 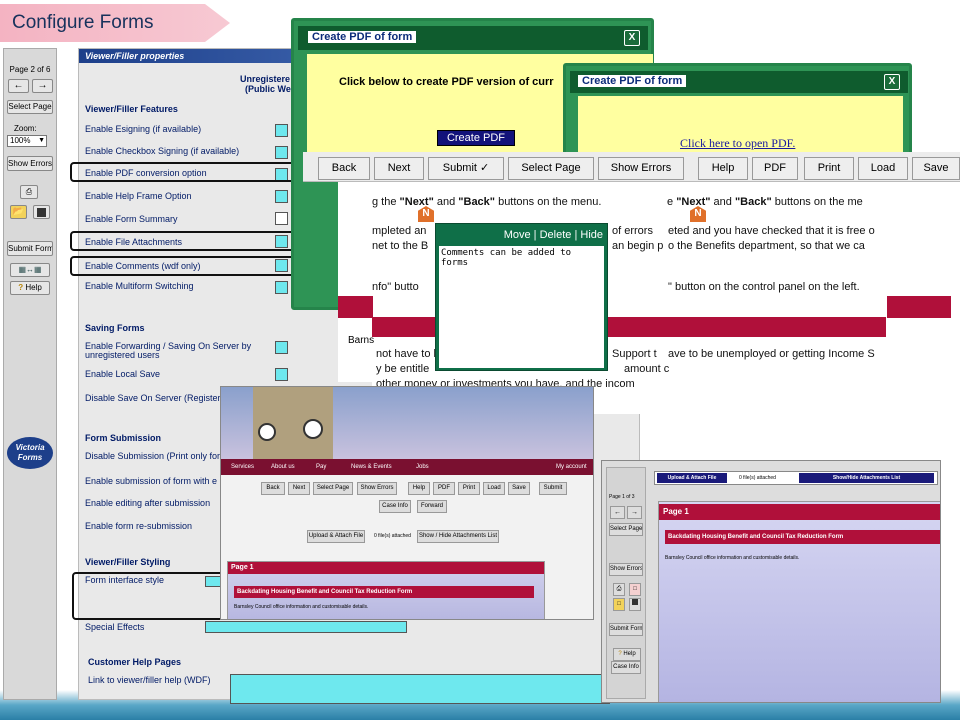 What do you see at coordinates (386, 568) in the screenshot?
I see `site-page-header: Page 1` at bounding box center [386, 568].